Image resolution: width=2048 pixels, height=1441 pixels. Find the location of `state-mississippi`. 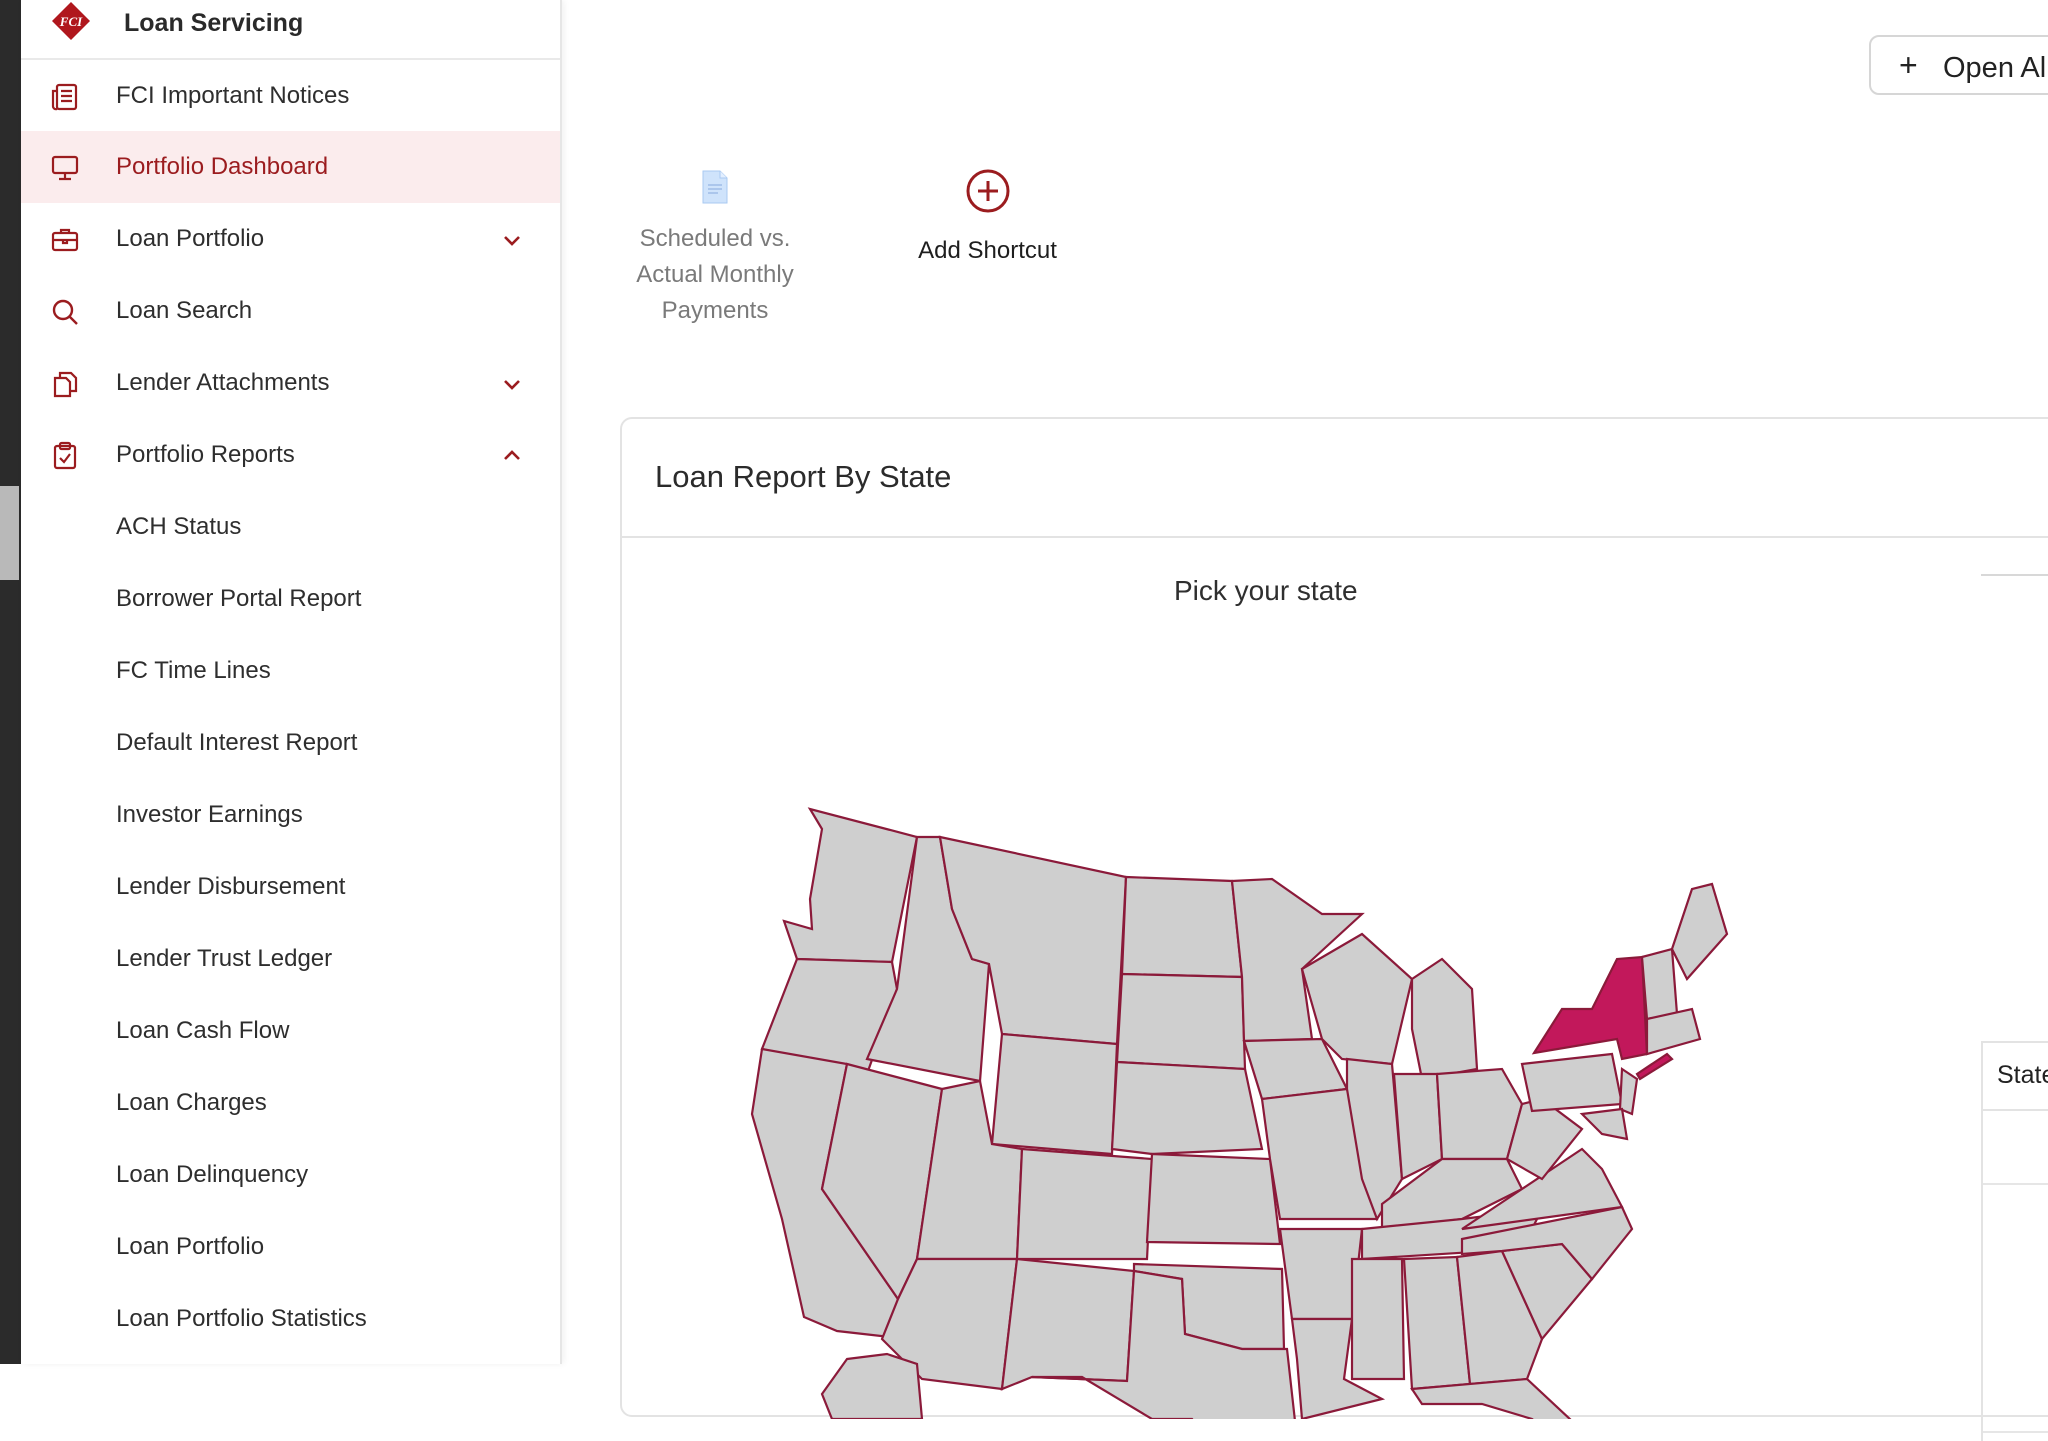

state-mississippi is located at coordinates (1378, 1319).